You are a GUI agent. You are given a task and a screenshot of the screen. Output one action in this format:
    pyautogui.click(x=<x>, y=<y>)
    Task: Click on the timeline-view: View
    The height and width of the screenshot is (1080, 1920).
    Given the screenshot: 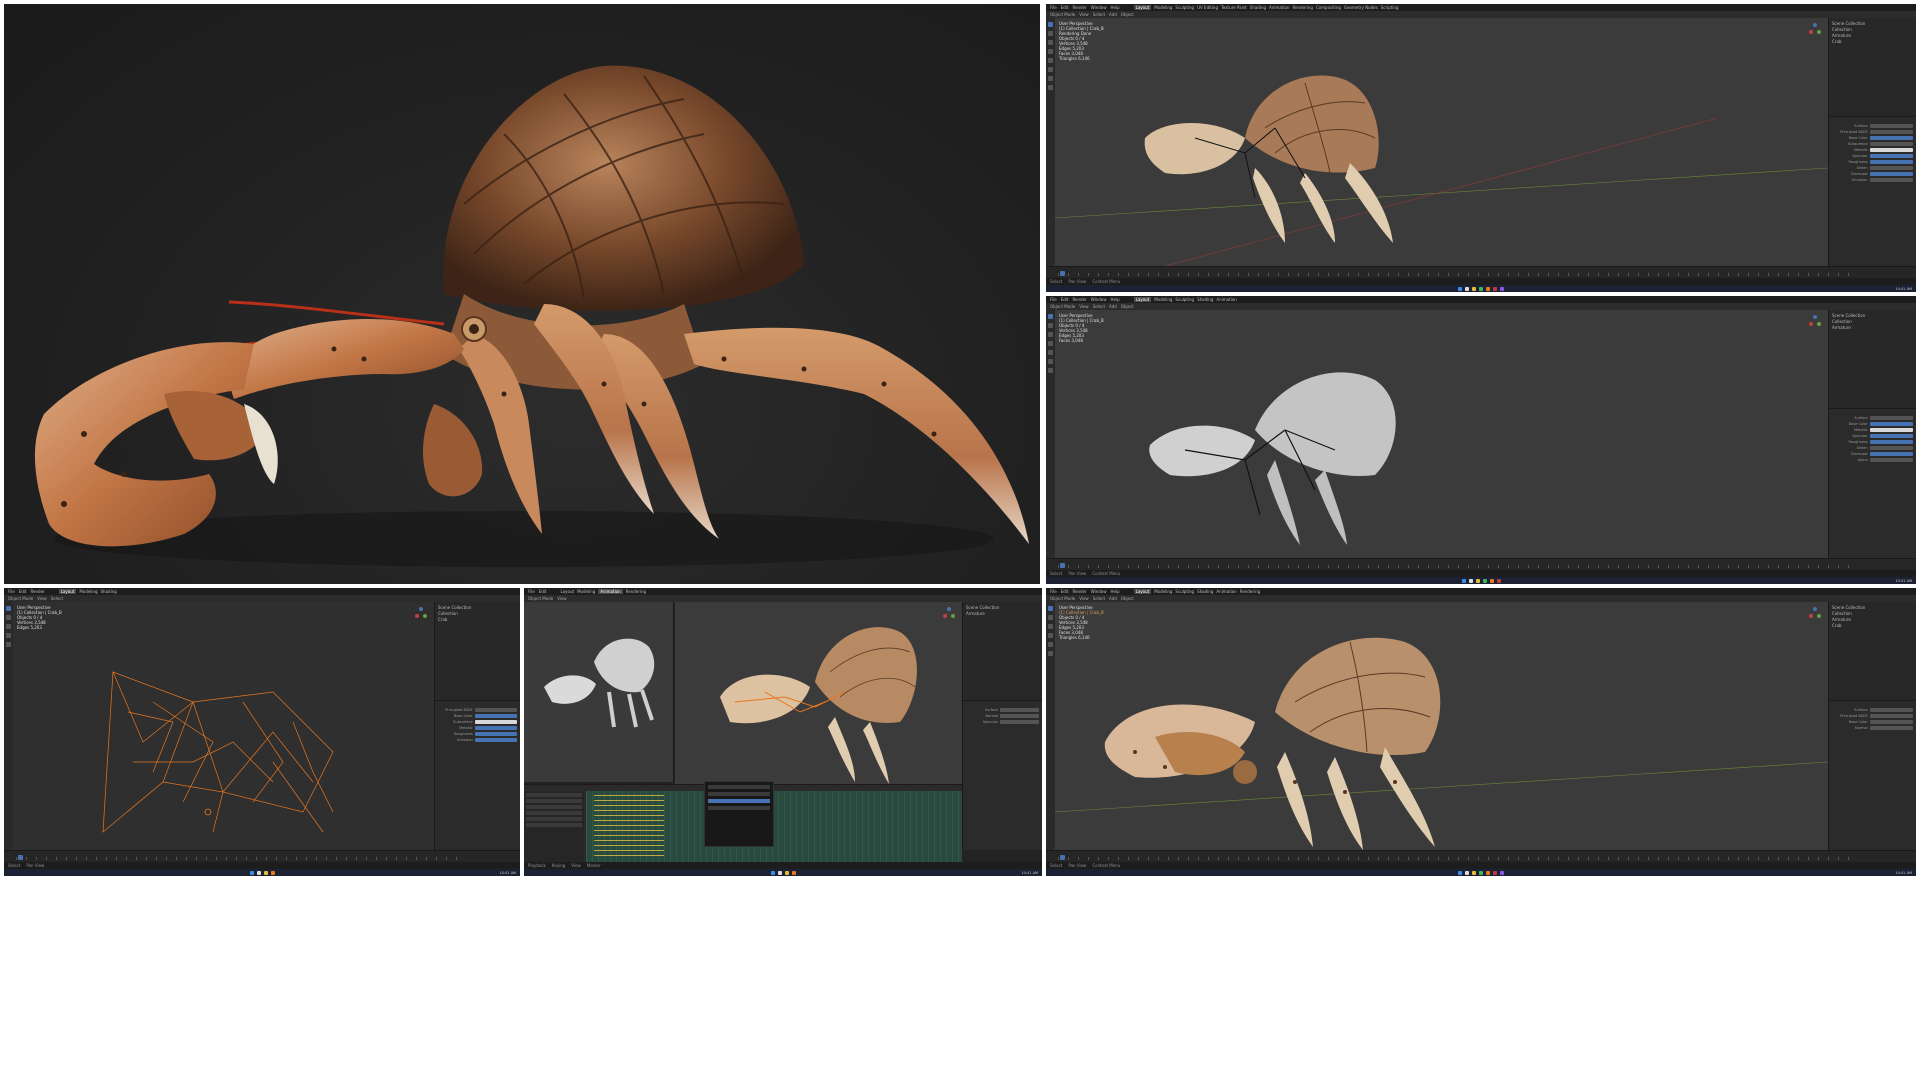 What is the action you would take?
    pyautogui.click(x=576, y=865)
    